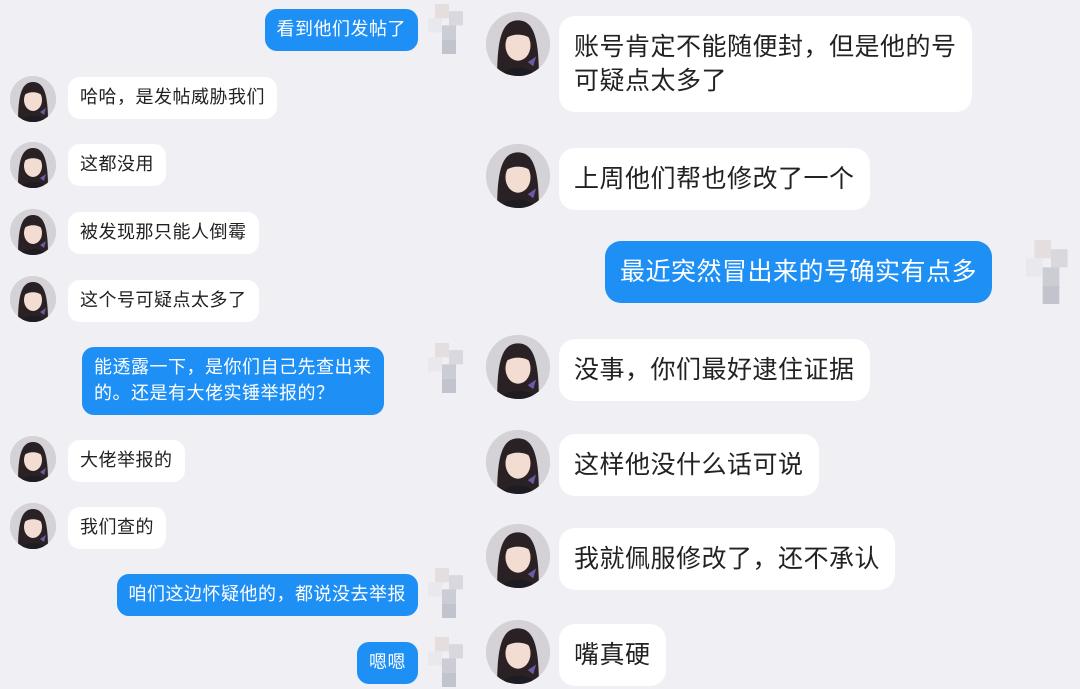  I want to click on incoming-message-bubble: 这个号可疑点太多了, so click(163, 301).